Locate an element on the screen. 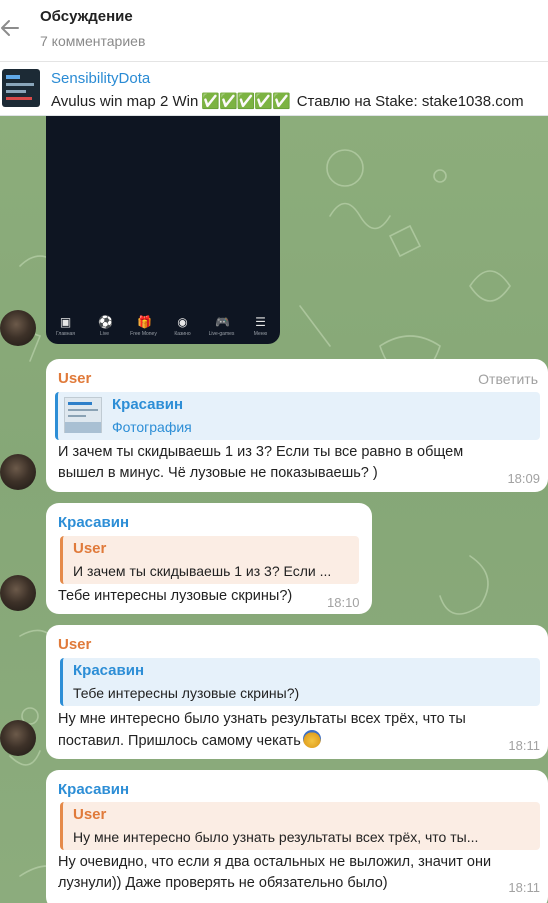  casino-chip-icon: ◉ is located at coordinates (182, 321).